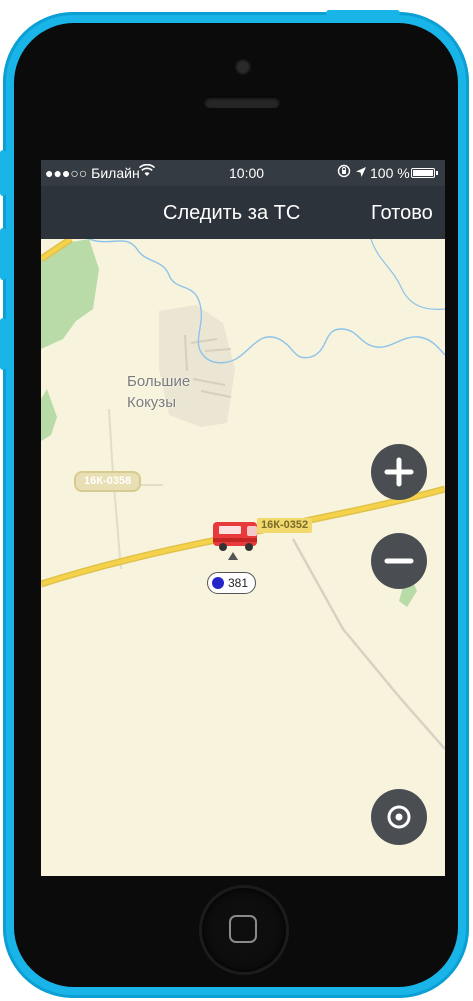 The width and height of the screenshot is (473, 1001). What do you see at coordinates (361, 173) in the screenshot?
I see `location-arrow-icon` at bounding box center [361, 173].